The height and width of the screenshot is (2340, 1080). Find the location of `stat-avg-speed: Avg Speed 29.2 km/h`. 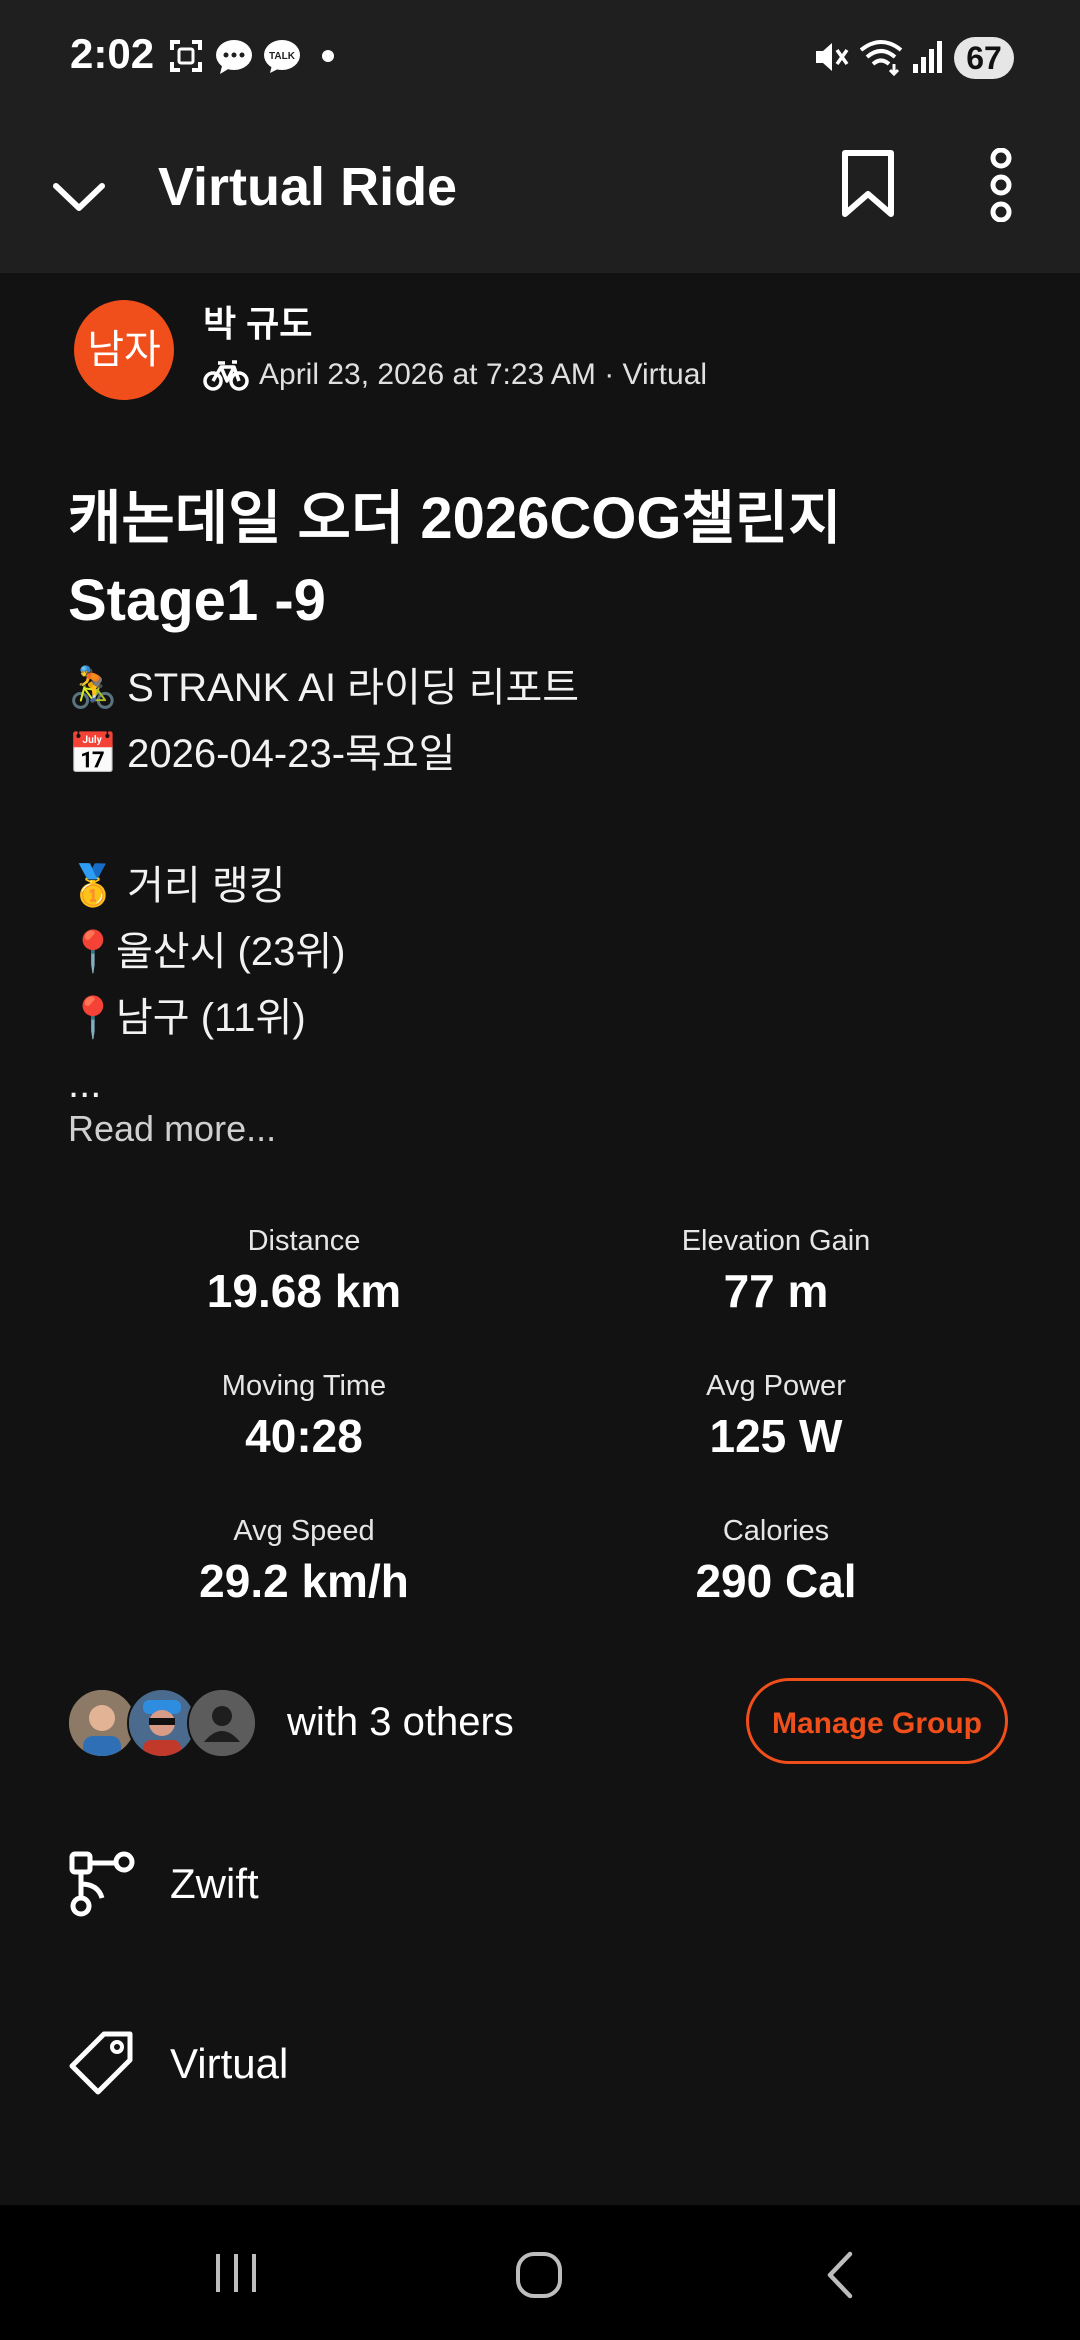

stat-avg-speed: Avg Speed 29.2 km/h is located at coordinates (304, 1561).